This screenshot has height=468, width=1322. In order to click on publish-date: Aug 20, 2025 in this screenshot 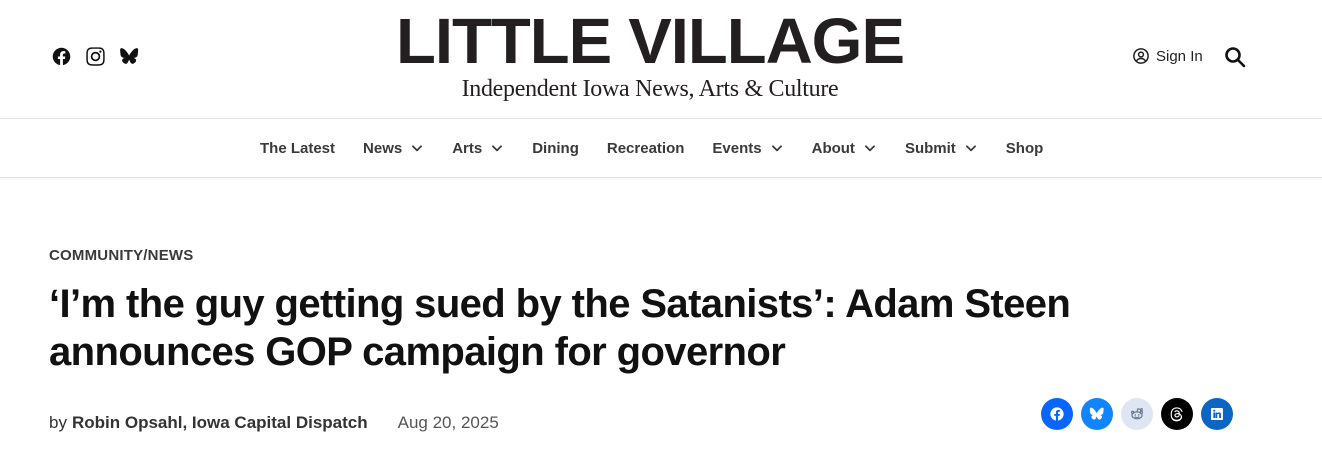, I will do `click(448, 422)`.